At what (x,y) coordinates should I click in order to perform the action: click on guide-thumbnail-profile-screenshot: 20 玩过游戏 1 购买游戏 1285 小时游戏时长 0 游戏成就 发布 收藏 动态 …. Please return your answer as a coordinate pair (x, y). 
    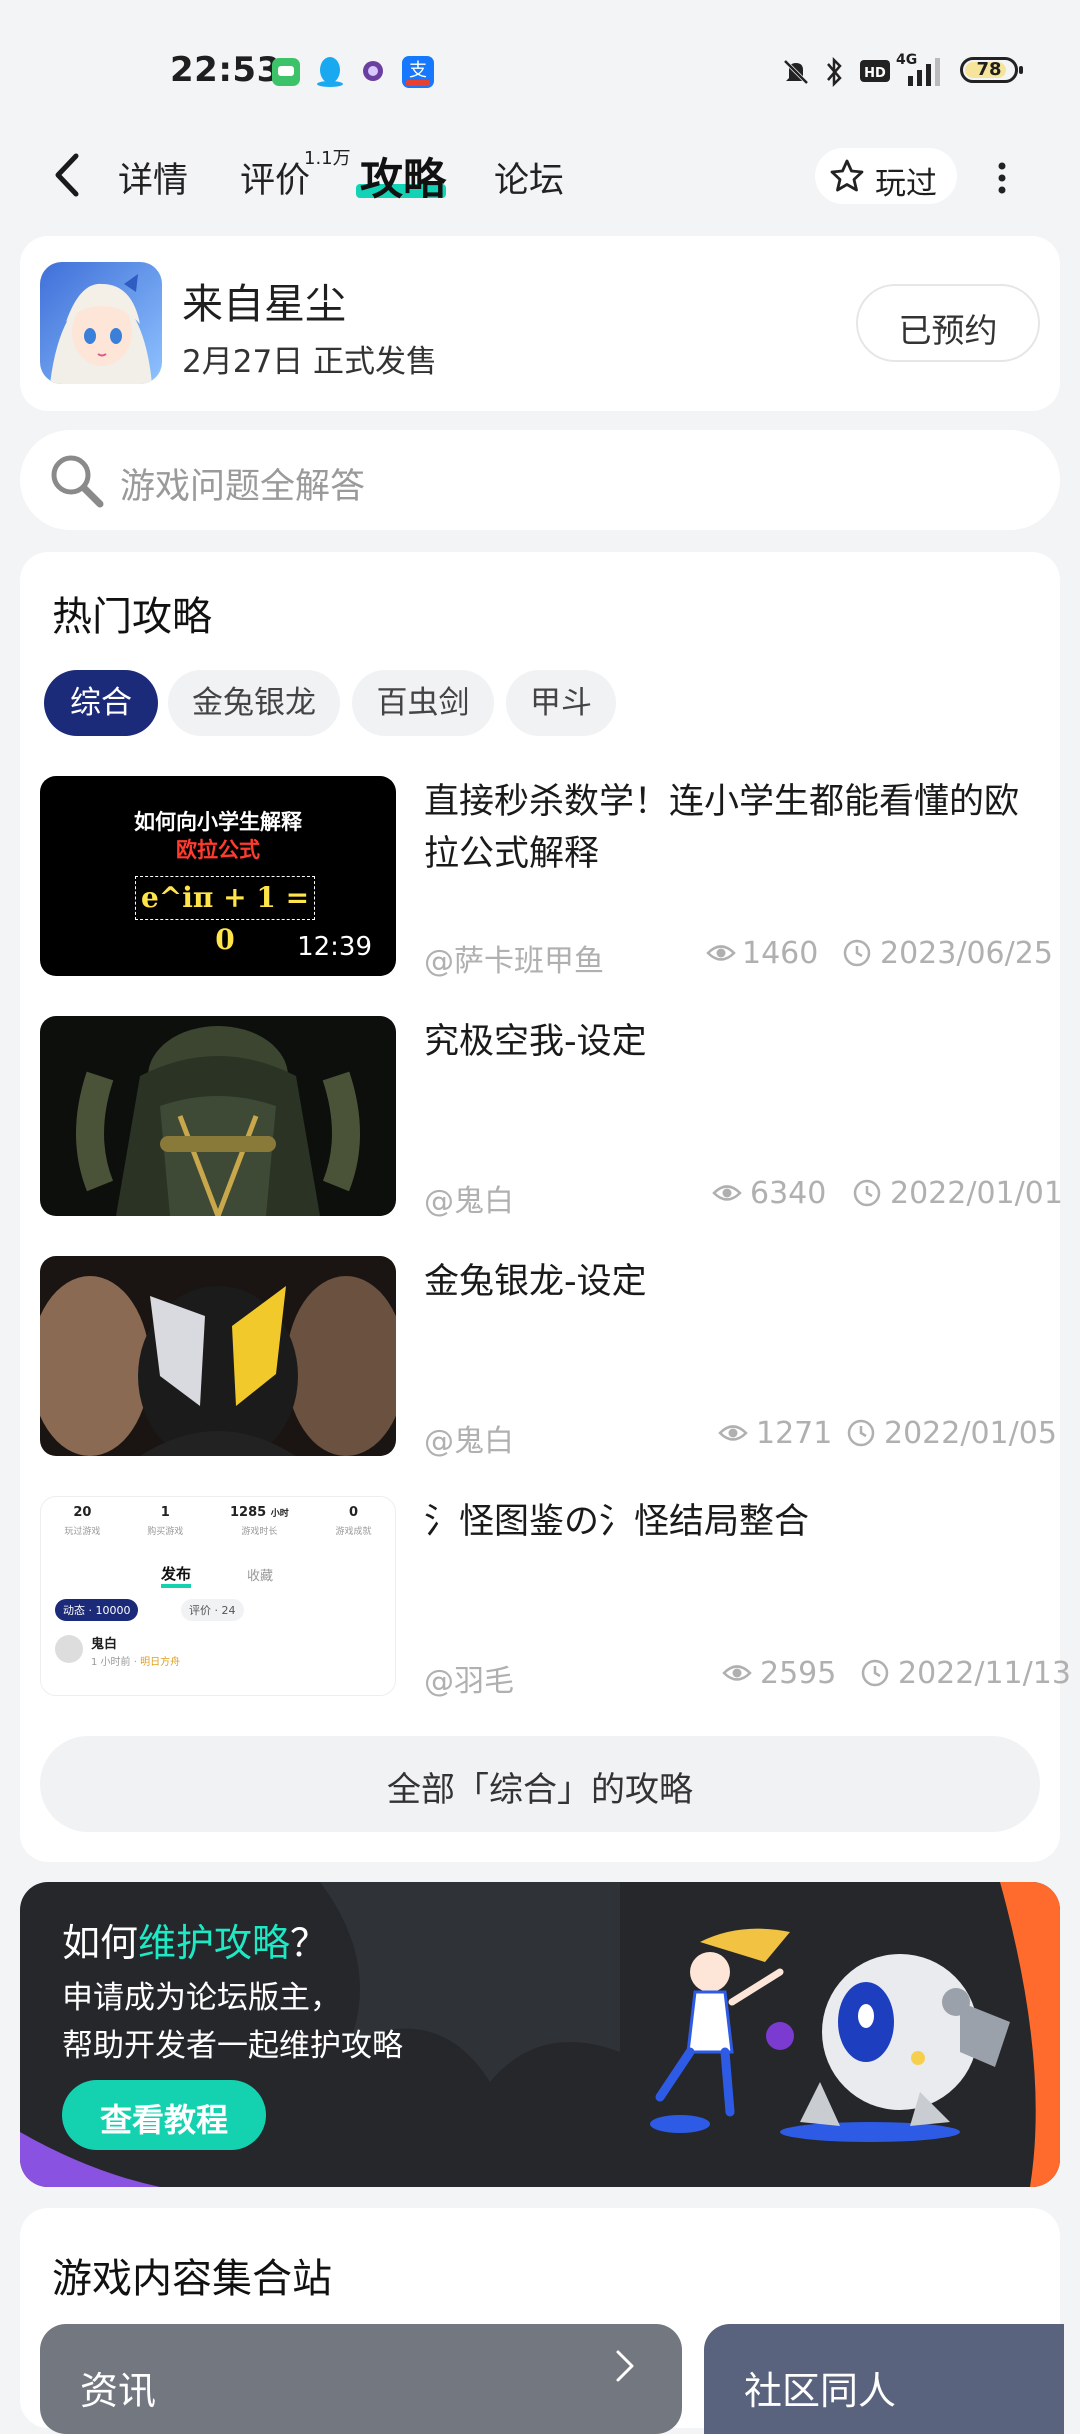
    Looking at the image, I should click on (218, 1596).